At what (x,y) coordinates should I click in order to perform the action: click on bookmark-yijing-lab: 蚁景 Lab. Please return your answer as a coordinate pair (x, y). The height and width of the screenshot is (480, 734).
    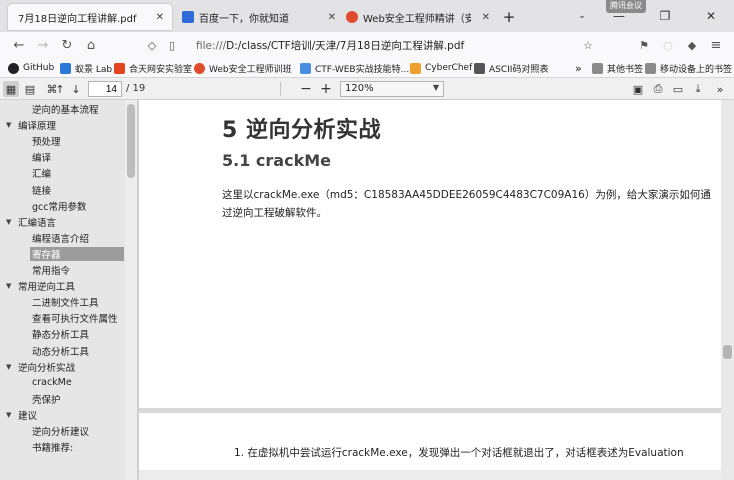
    Looking at the image, I should click on (86, 68).